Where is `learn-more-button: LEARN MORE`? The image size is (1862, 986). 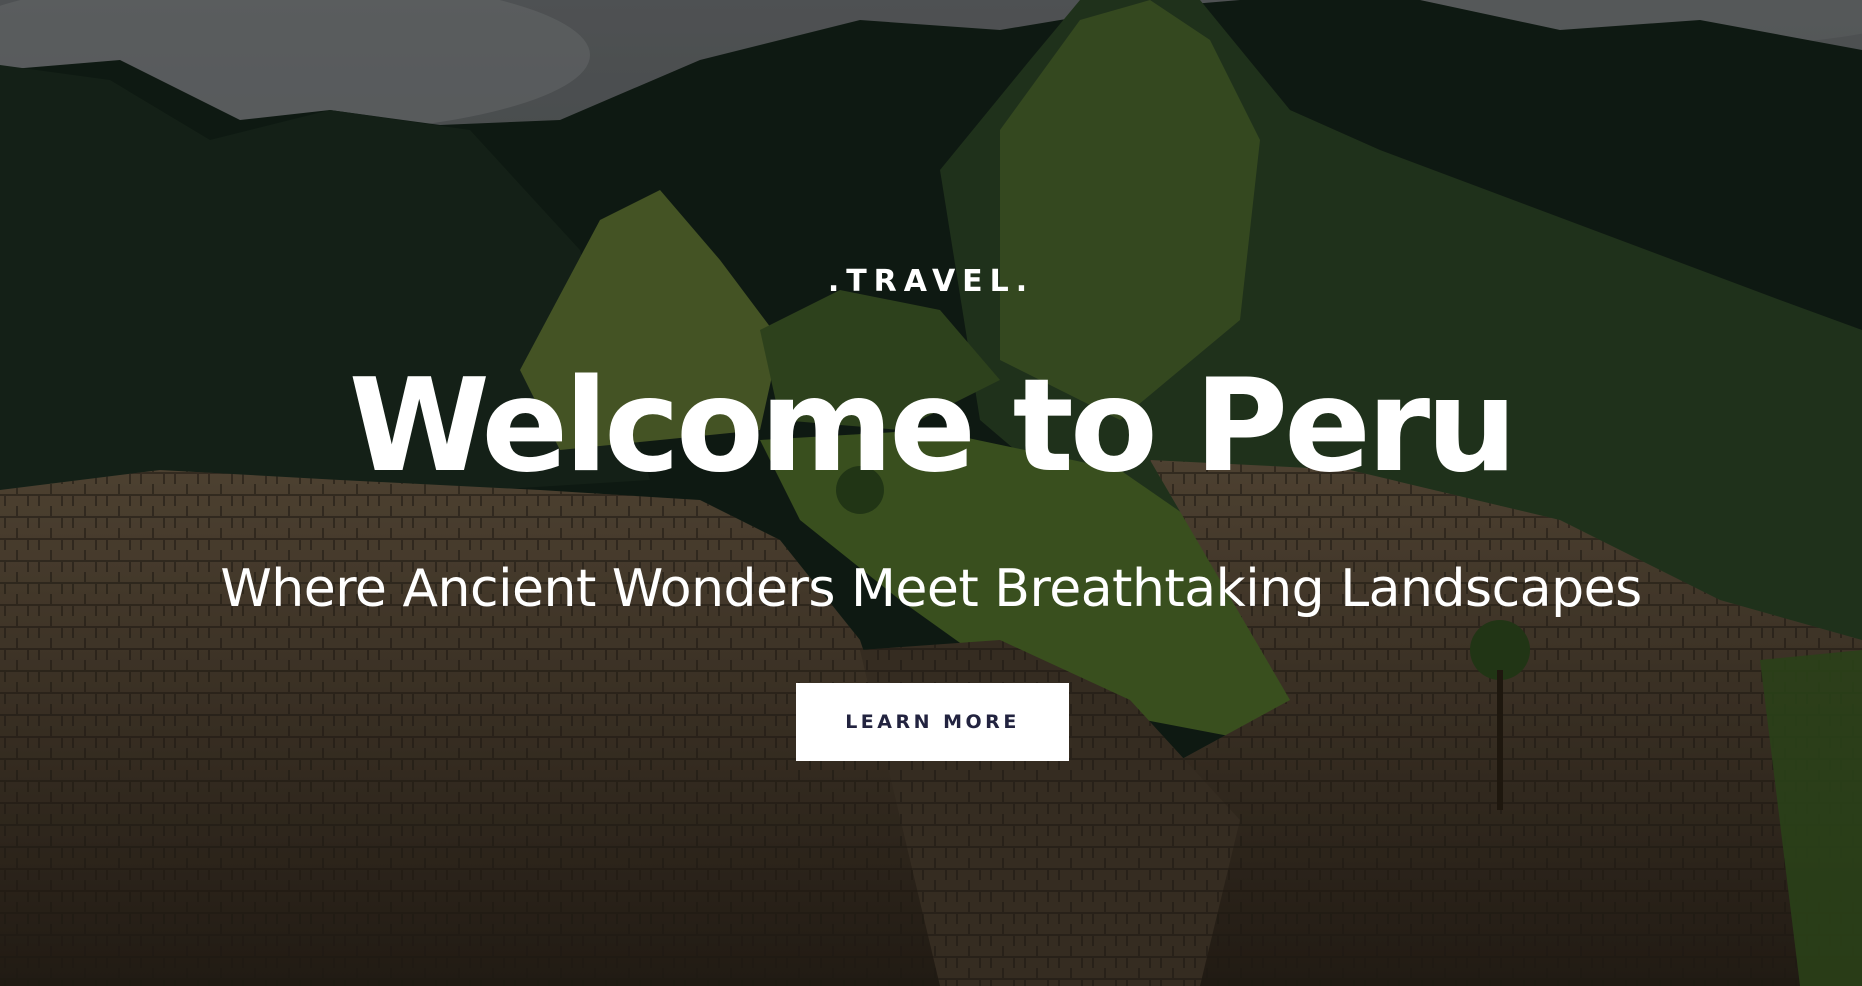
learn-more-button: LEARN MORE is located at coordinates (932, 722).